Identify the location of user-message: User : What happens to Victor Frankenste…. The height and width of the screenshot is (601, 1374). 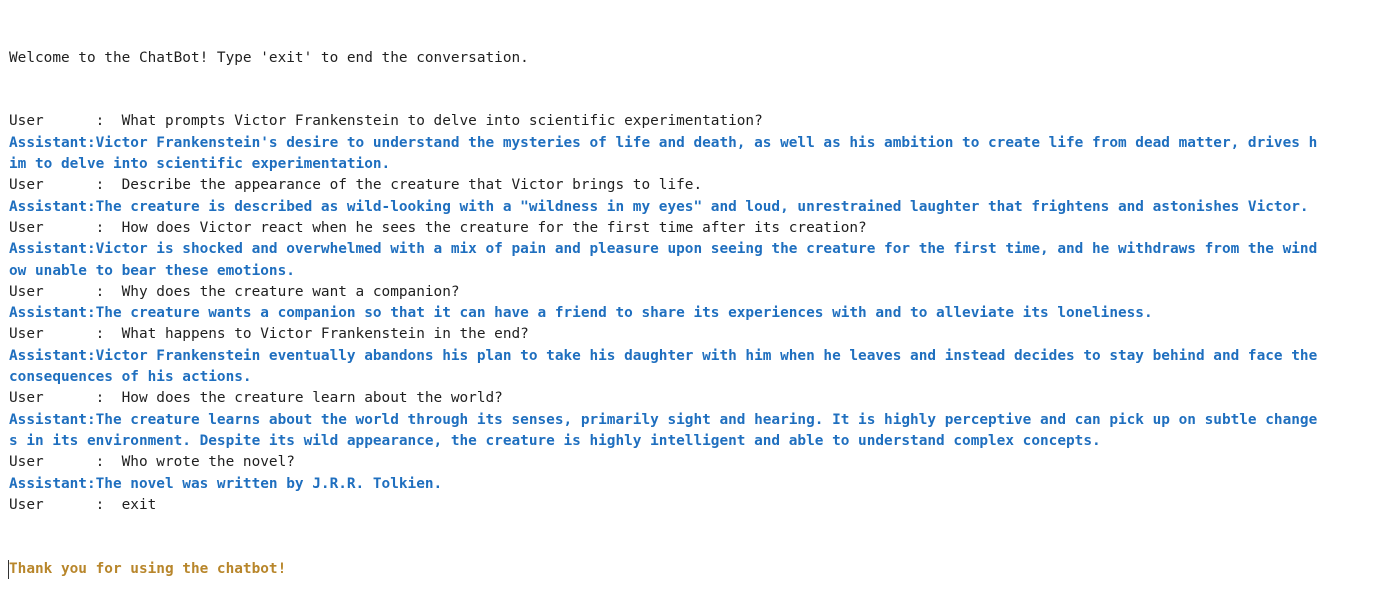
(269, 334).